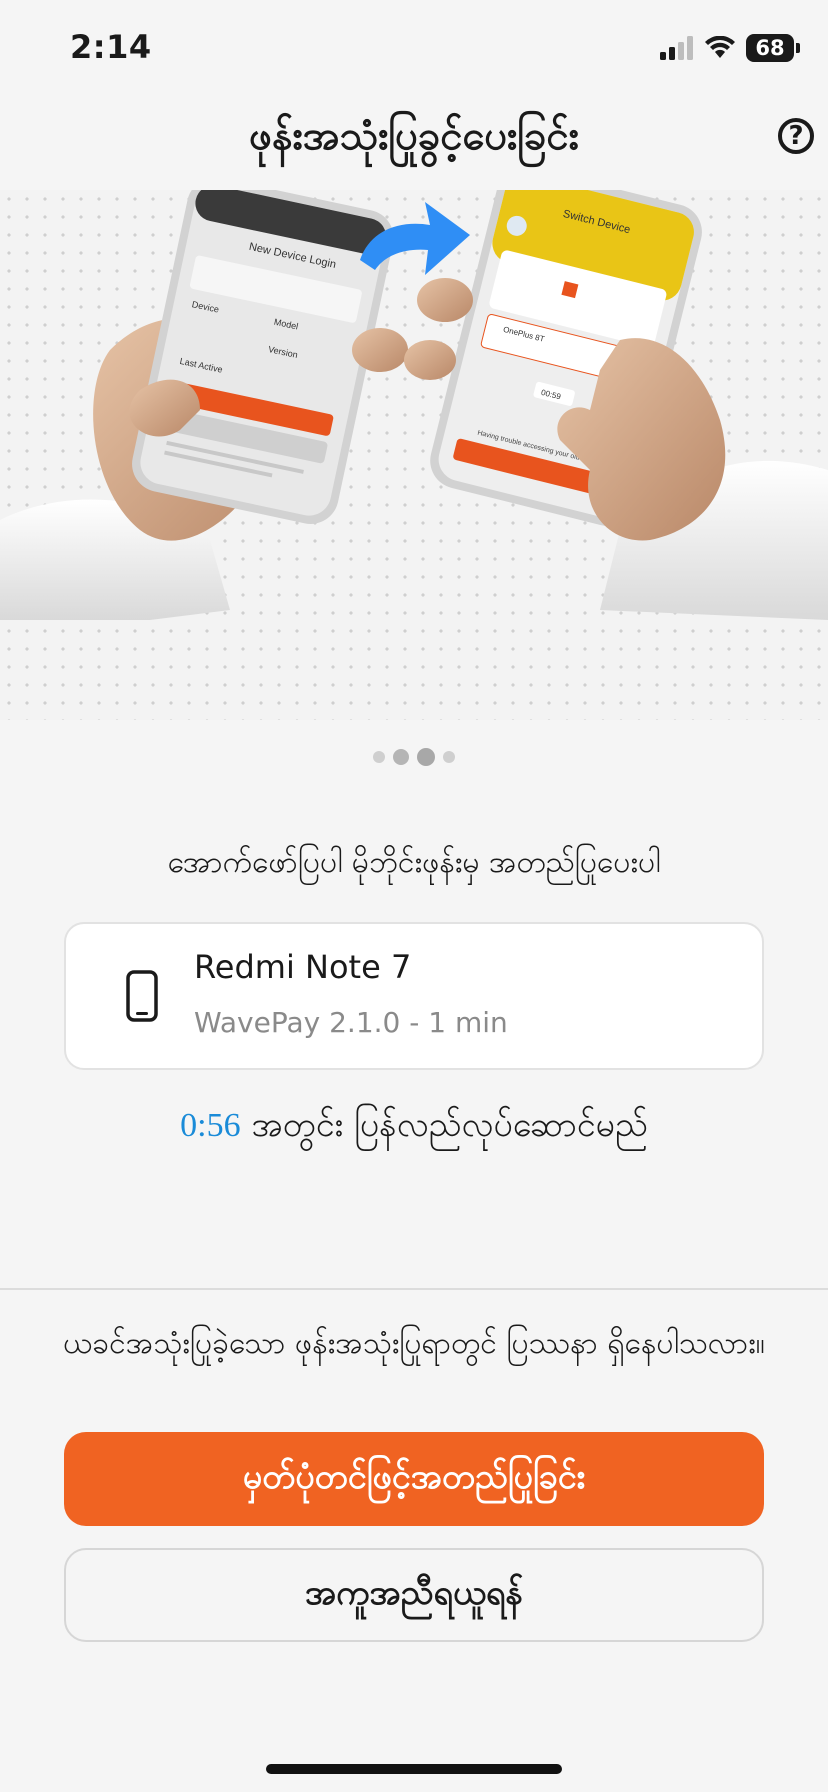 The height and width of the screenshot is (1792, 828). I want to click on device-name: Redmi Note 7, so click(303, 967).